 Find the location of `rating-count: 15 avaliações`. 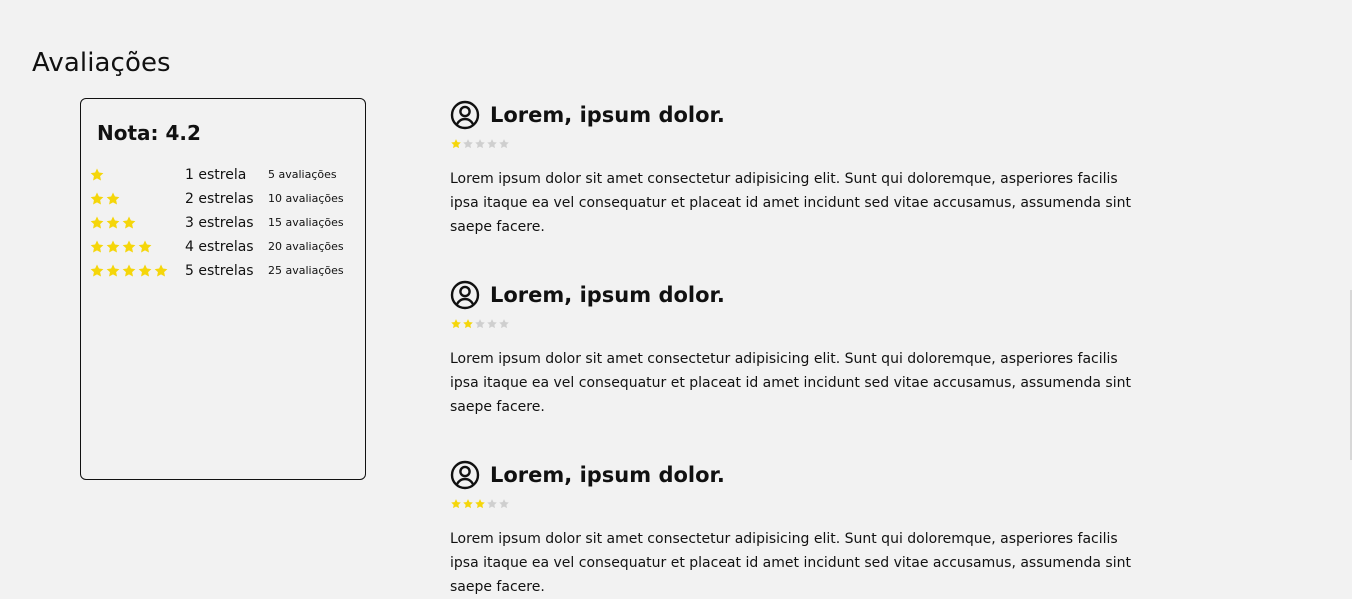

rating-count: 15 avaliações is located at coordinates (306, 222).